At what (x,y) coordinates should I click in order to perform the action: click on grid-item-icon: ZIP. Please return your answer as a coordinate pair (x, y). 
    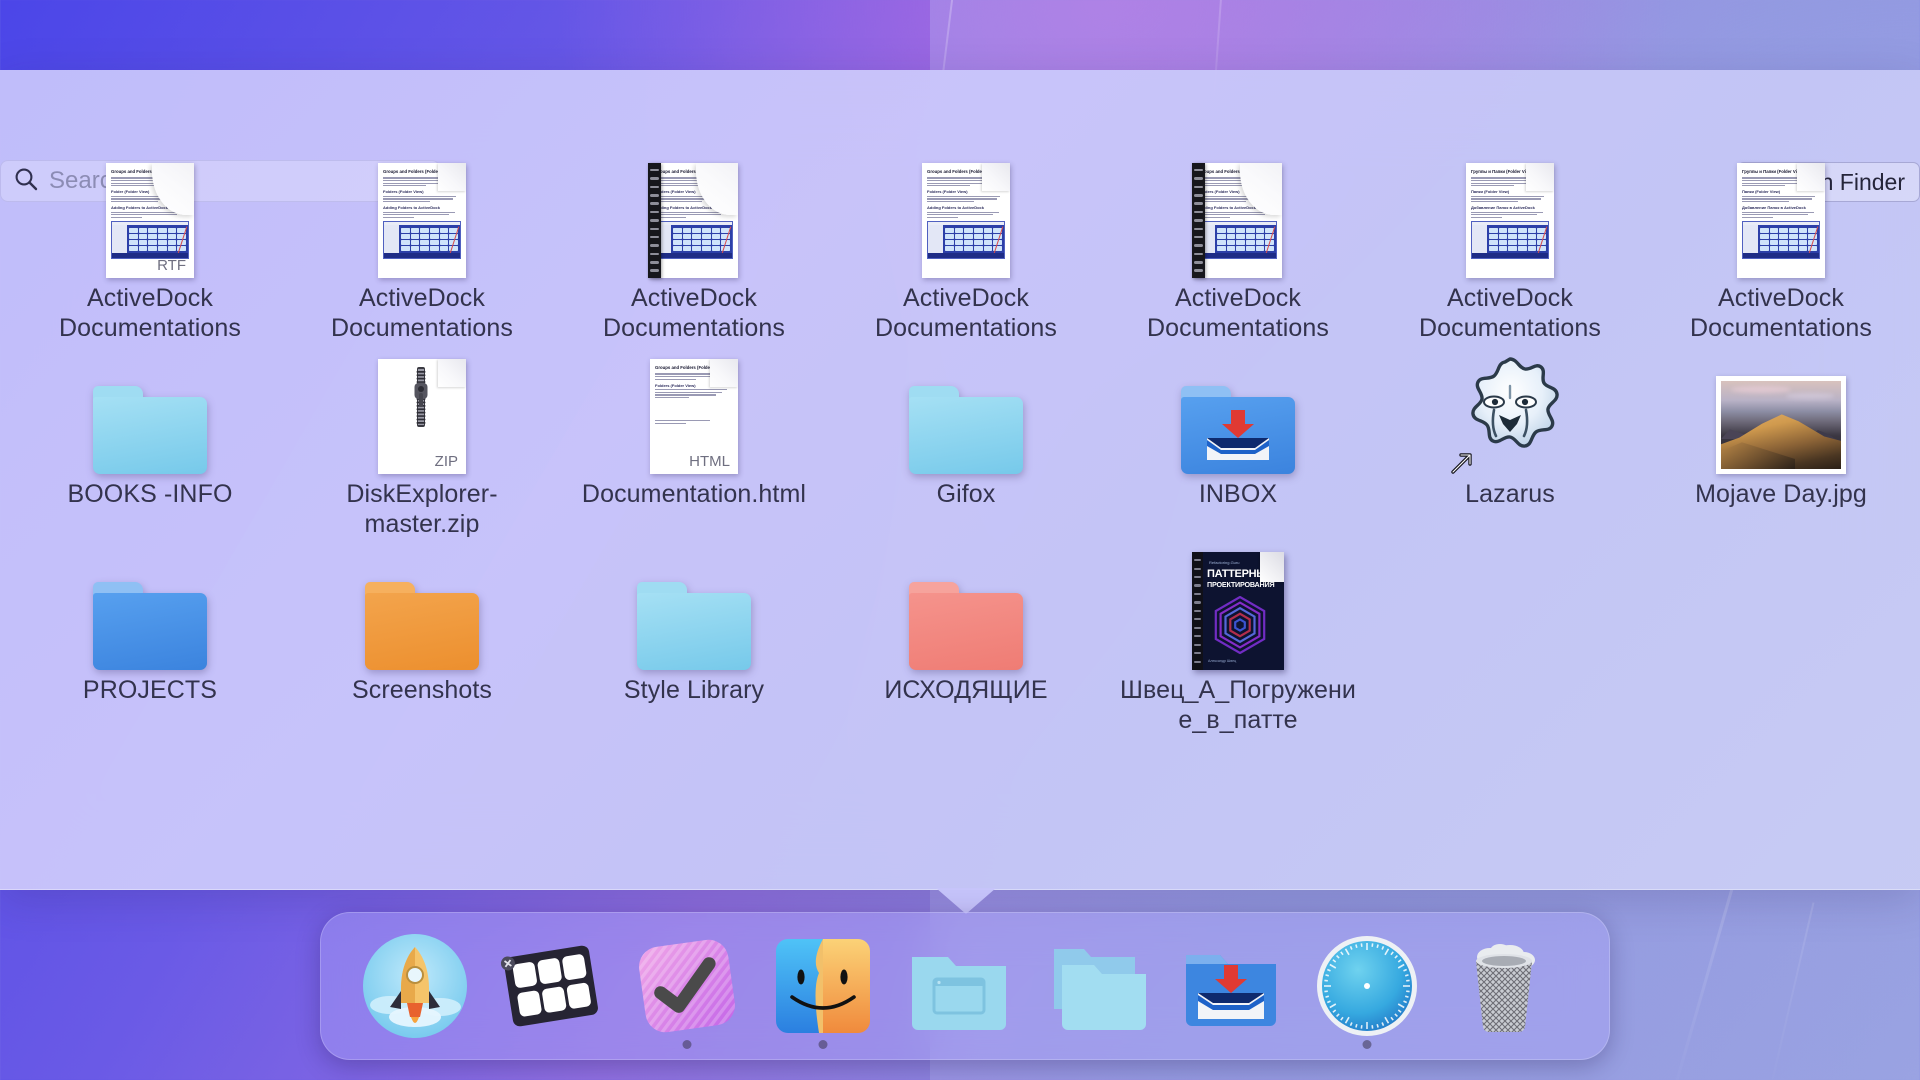
    Looking at the image, I should click on (422, 409).